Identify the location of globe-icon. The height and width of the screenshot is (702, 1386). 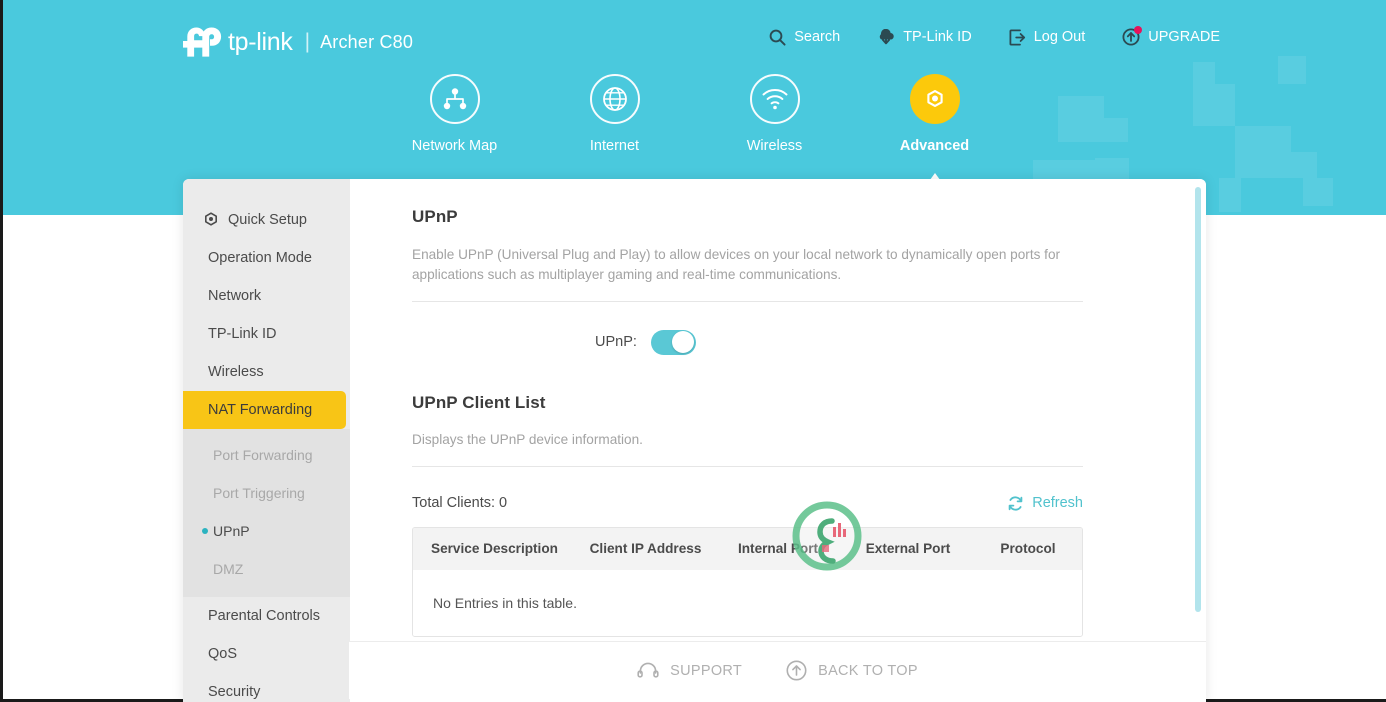
(614, 99).